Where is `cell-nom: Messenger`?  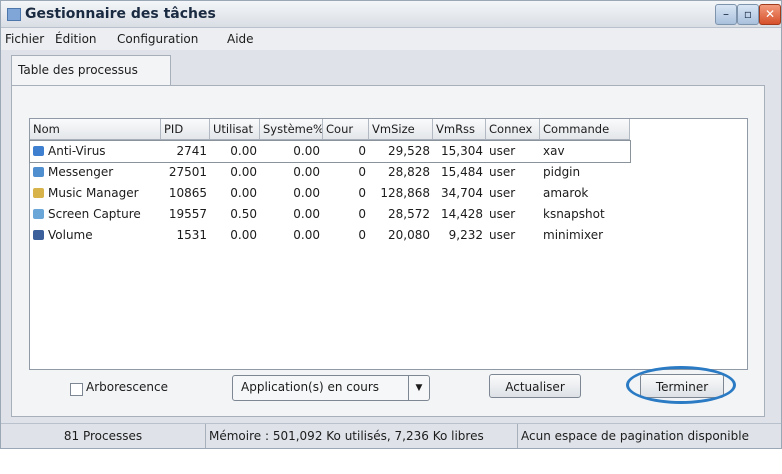 cell-nom: Messenger is located at coordinates (95, 172).